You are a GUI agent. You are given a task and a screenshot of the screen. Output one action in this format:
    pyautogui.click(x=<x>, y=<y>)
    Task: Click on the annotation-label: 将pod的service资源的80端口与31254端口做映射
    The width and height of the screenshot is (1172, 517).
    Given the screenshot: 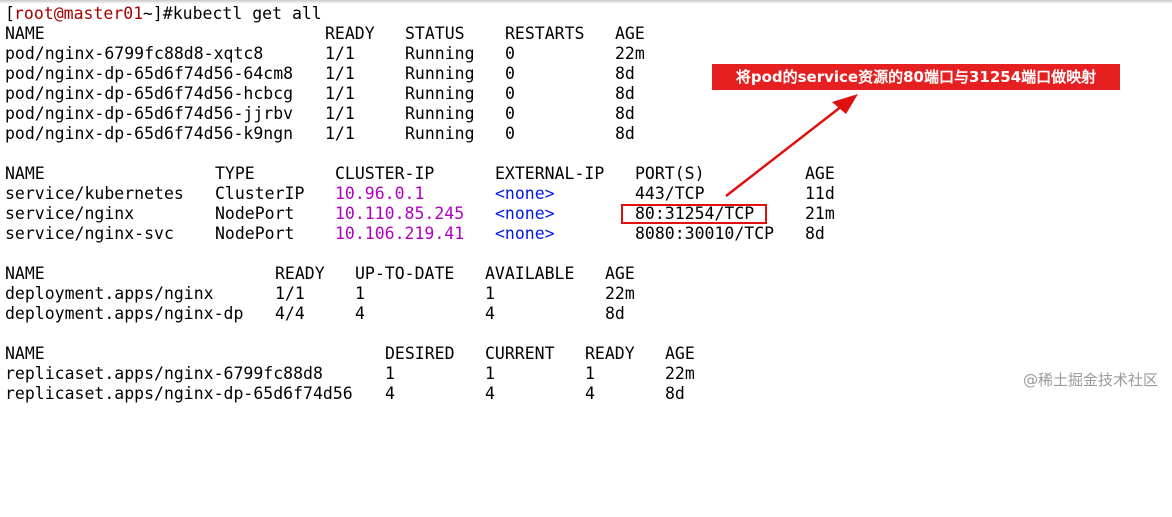 What is the action you would take?
    pyautogui.click(x=916, y=77)
    